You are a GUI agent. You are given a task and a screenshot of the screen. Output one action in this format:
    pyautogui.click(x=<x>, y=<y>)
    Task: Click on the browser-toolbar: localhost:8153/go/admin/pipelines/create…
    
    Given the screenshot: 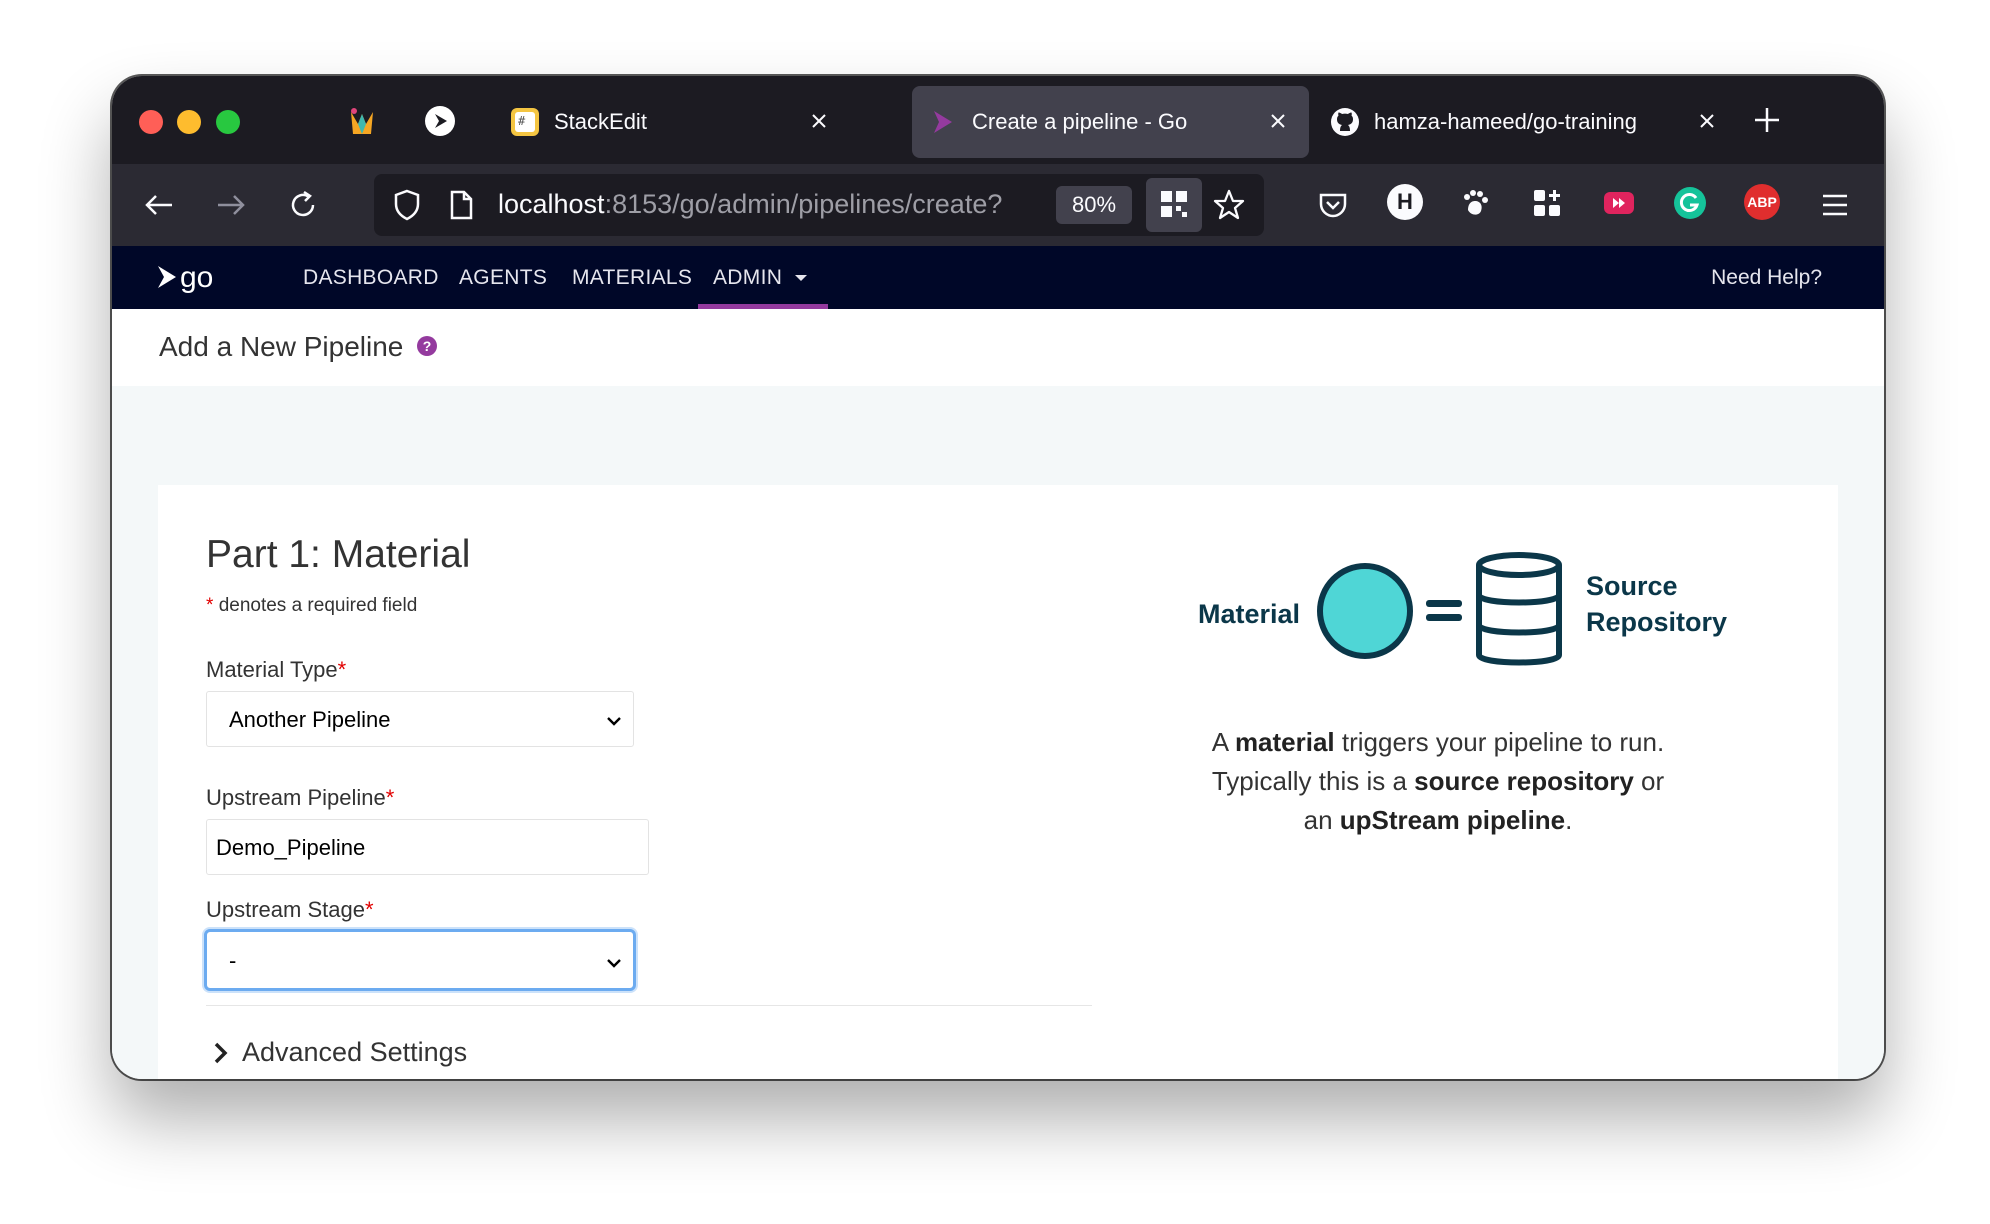 What is the action you would take?
    pyautogui.click(x=998, y=205)
    